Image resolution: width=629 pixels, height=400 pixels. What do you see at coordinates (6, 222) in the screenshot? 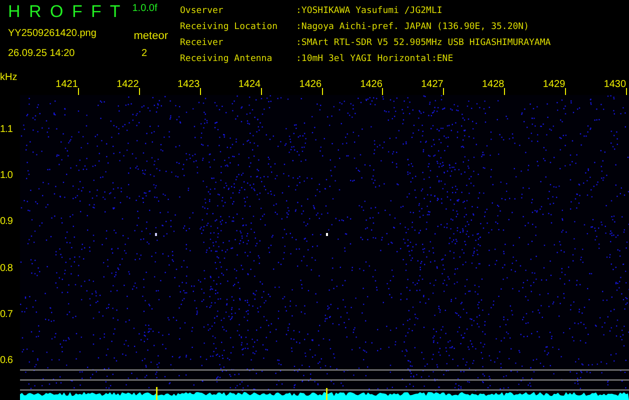
I see `amplitude-label: 0.9` at bounding box center [6, 222].